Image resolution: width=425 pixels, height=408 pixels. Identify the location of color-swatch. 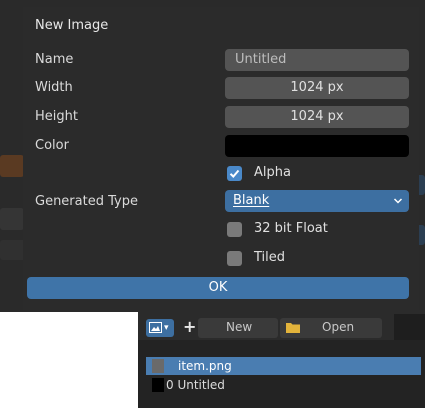
(317, 146).